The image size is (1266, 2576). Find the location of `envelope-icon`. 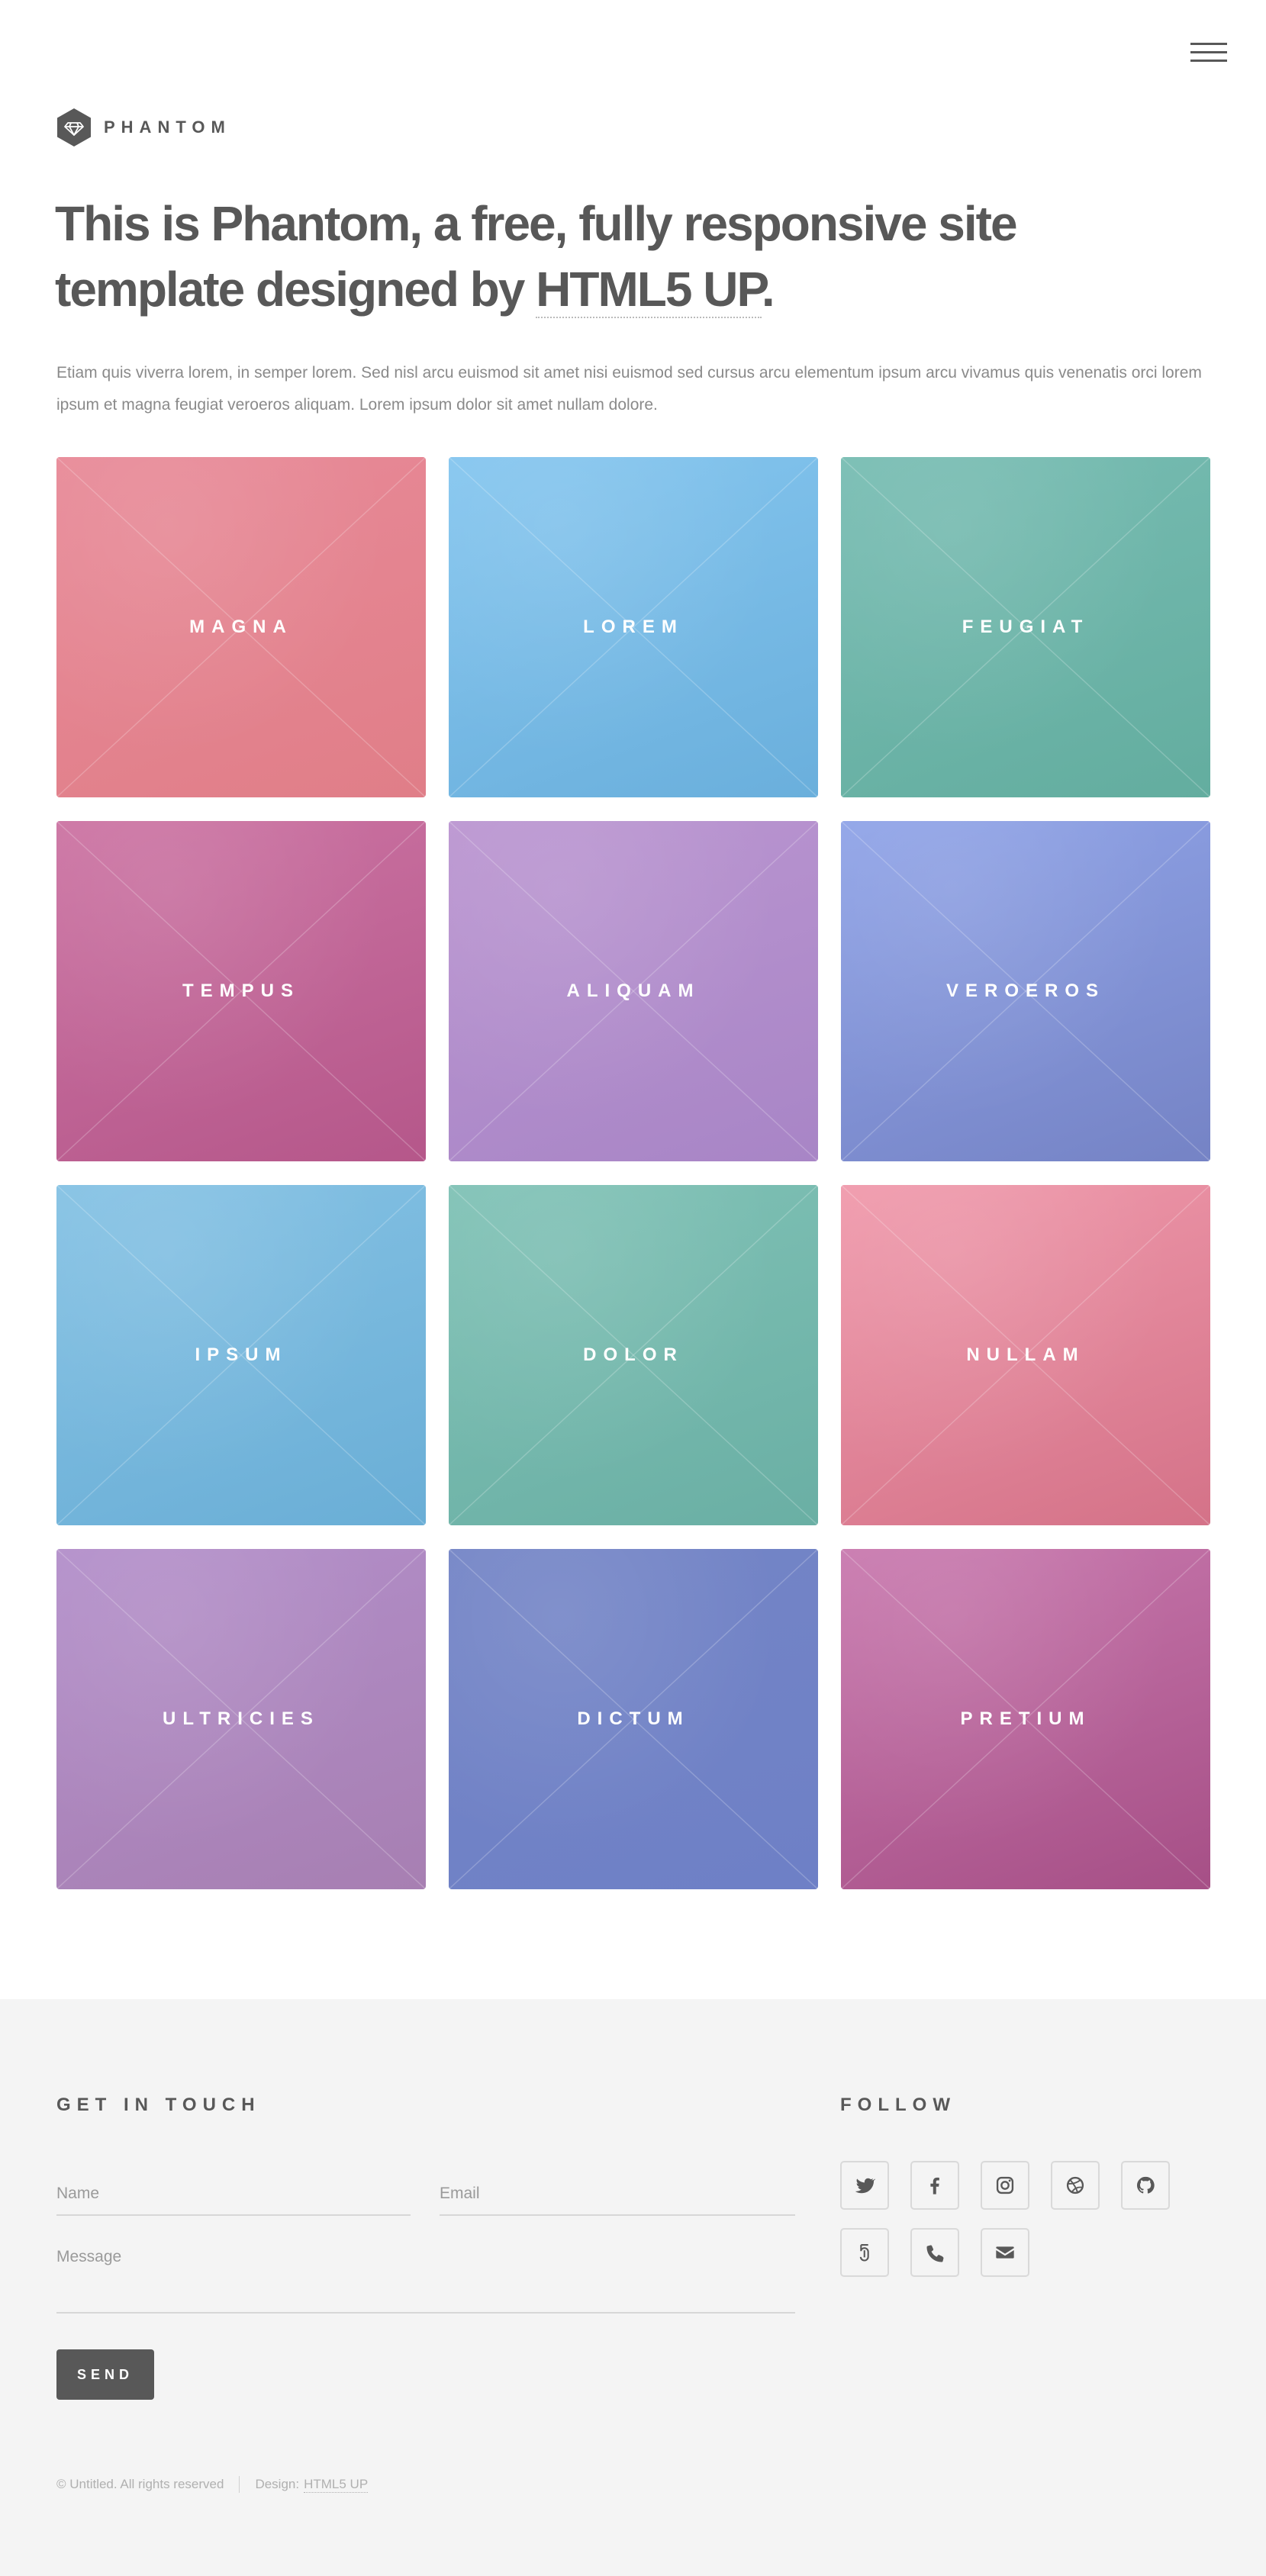

envelope-icon is located at coordinates (1005, 2252).